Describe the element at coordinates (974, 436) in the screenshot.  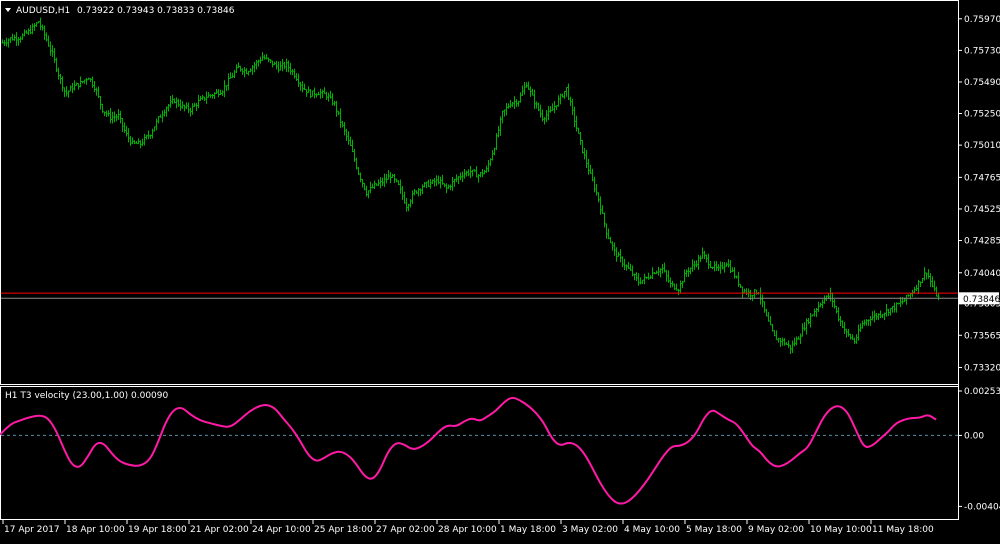
I see `indicator-tick-label: 0.00` at that location.